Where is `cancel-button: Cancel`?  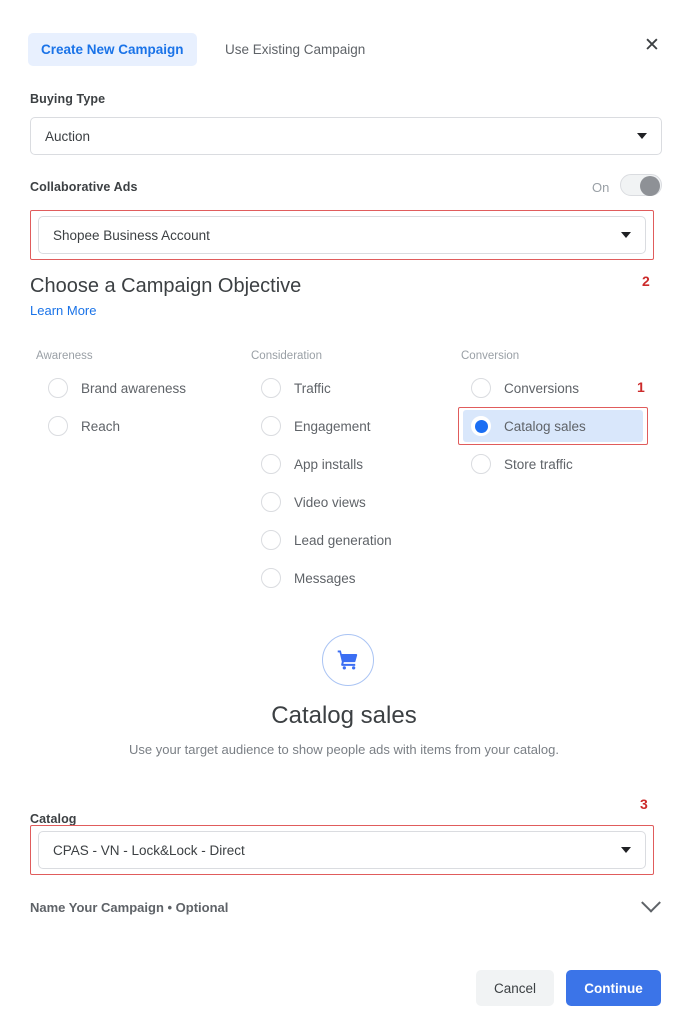 cancel-button: Cancel is located at coordinates (515, 988).